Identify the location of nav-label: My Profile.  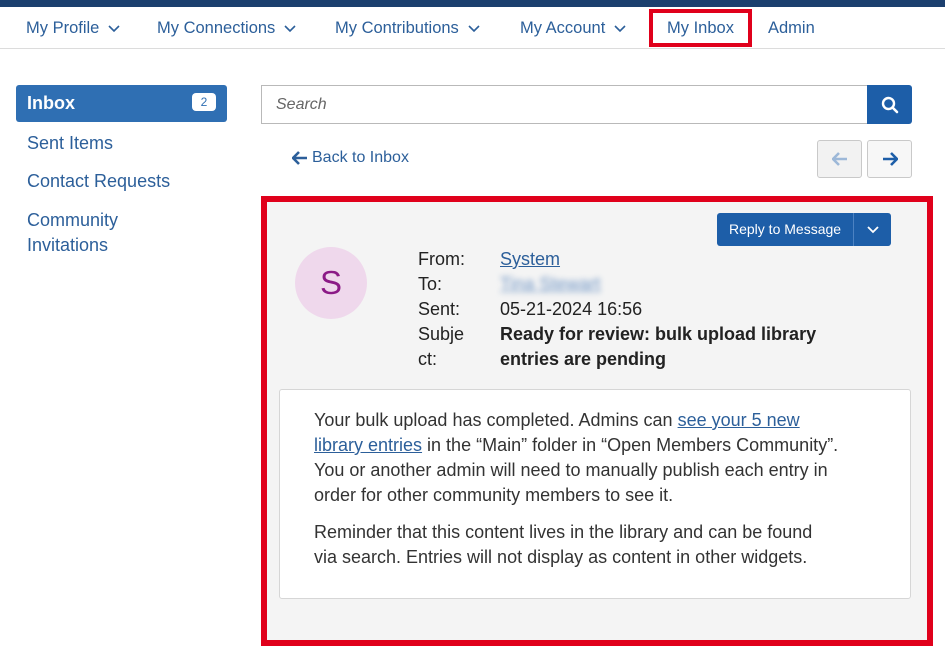
(63, 28).